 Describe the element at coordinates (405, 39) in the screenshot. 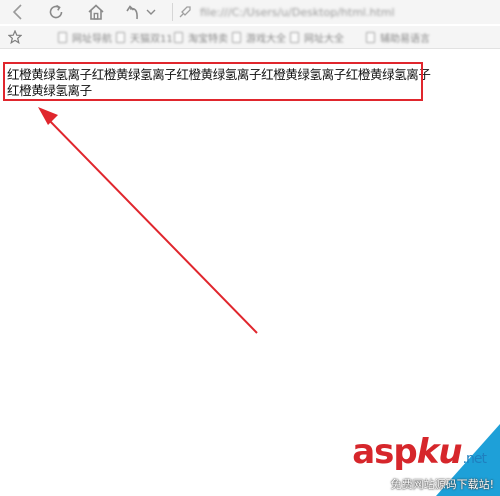

I see `bookmark-label: 辅助易语言` at that location.